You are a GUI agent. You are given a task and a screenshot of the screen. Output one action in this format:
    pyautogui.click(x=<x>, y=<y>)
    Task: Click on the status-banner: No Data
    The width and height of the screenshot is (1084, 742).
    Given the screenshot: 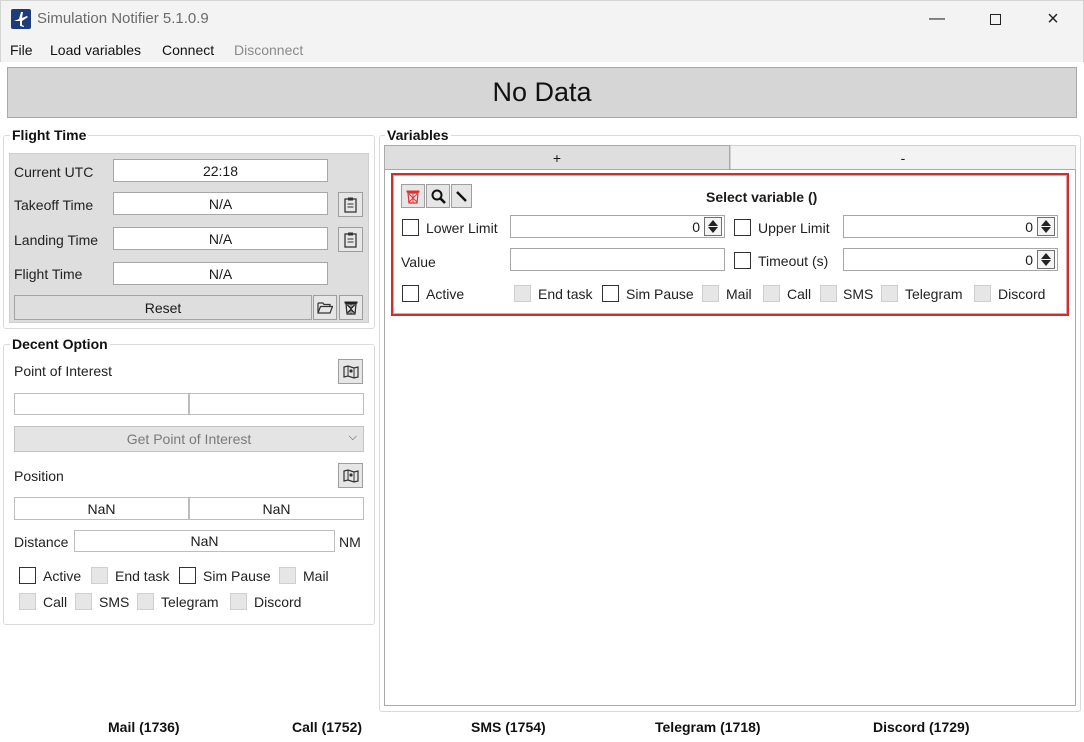 What is the action you would take?
    pyautogui.click(x=542, y=92)
    